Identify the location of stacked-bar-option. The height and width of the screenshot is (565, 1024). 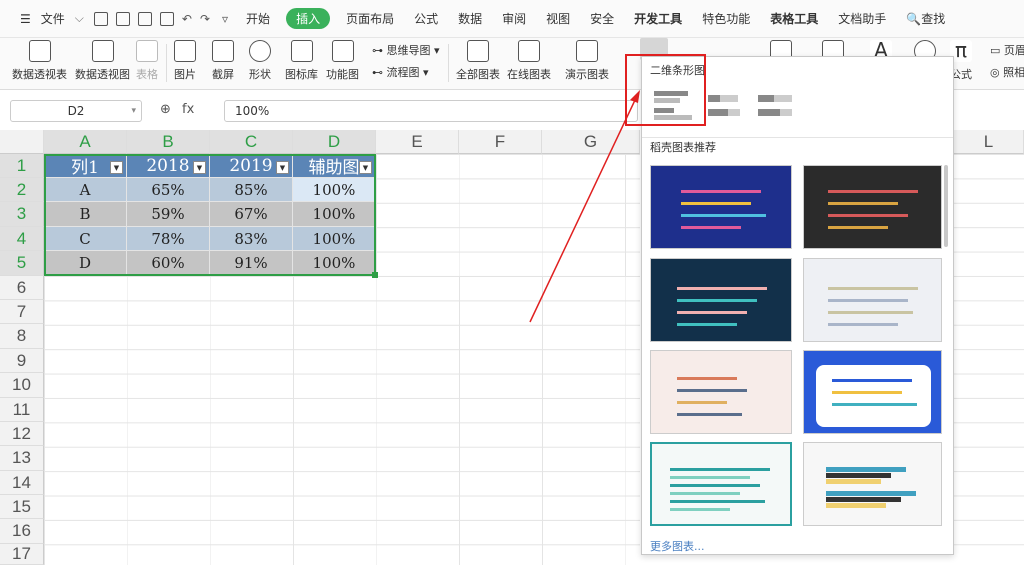
(728, 106).